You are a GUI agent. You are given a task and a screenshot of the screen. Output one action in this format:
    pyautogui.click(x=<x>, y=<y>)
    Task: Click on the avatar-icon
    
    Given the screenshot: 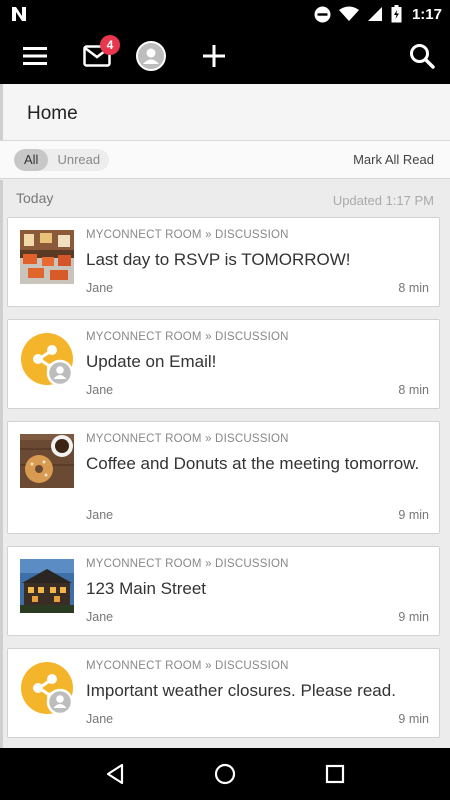 What is the action you would take?
    pyautogui.click(x=151, y=56)
    